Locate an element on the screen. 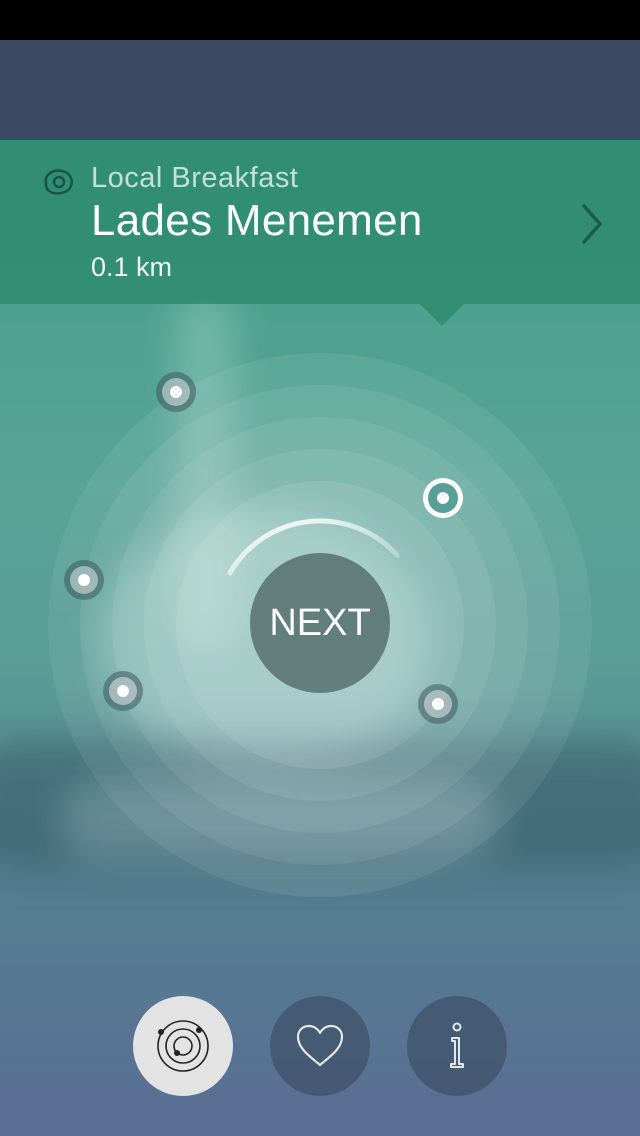 This screenshot has width=640, height=1136. place-name: Lades Menemen is located at coordinates (257, 220).